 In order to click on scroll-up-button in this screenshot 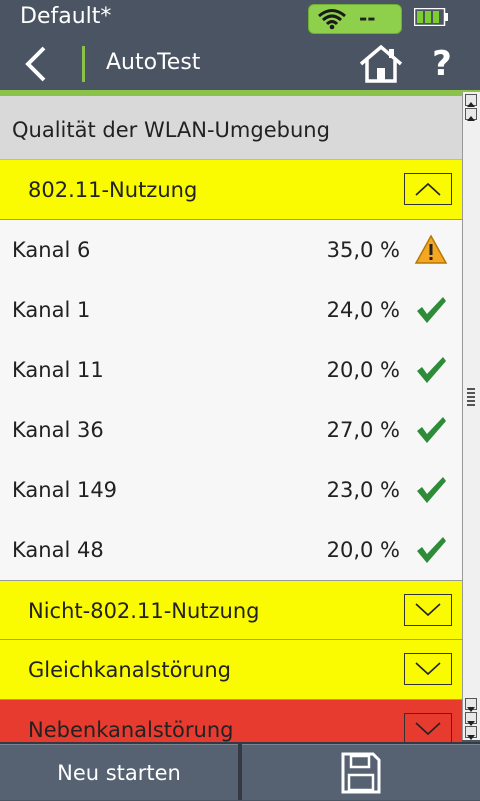, I will do `click(471, 100)`.